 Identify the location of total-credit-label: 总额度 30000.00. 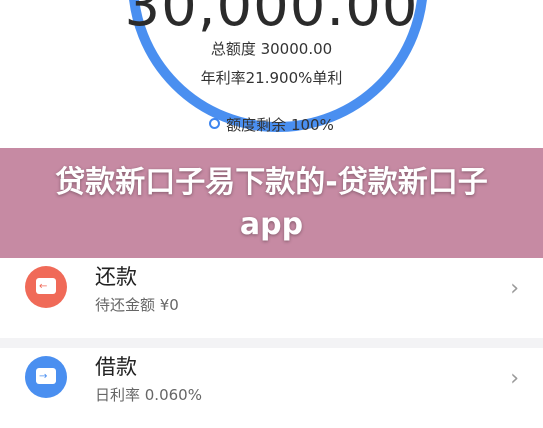
(271, 49).